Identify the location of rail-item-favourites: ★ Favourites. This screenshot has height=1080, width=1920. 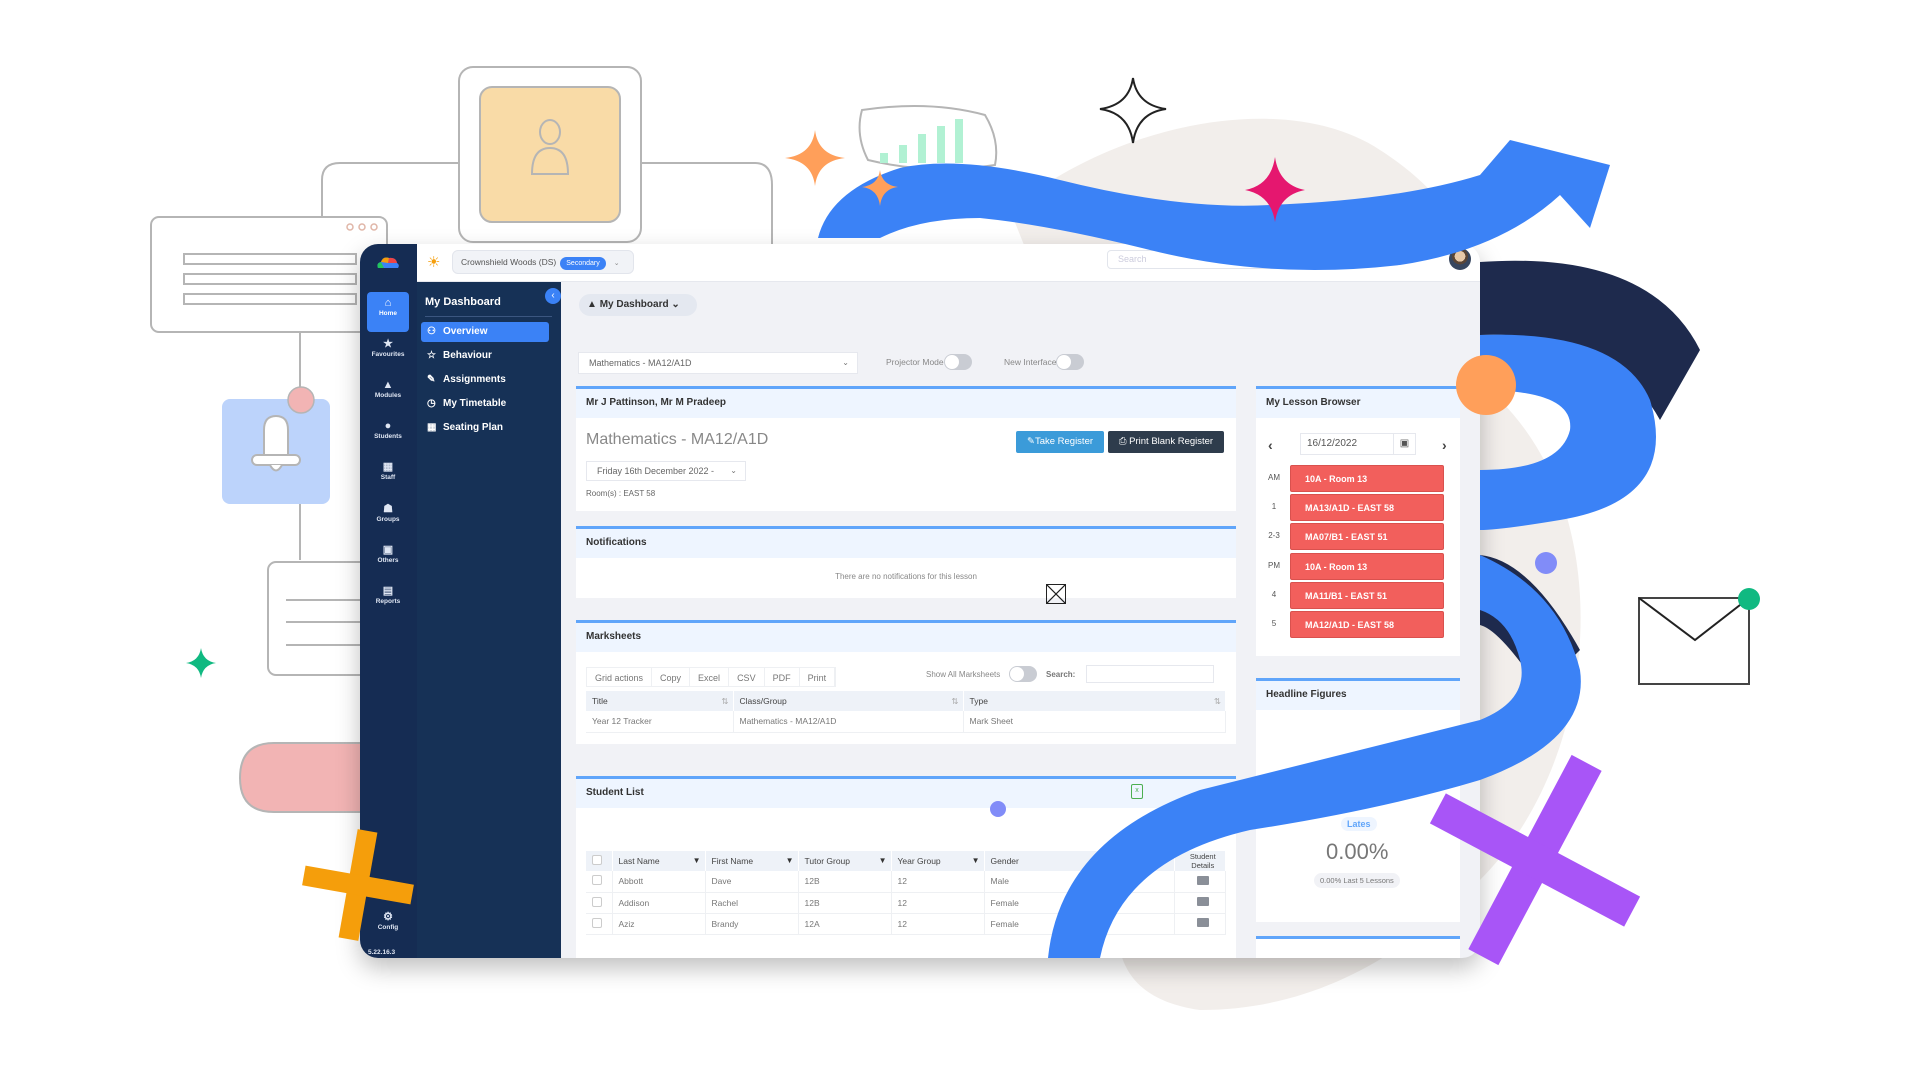
(388, 353).